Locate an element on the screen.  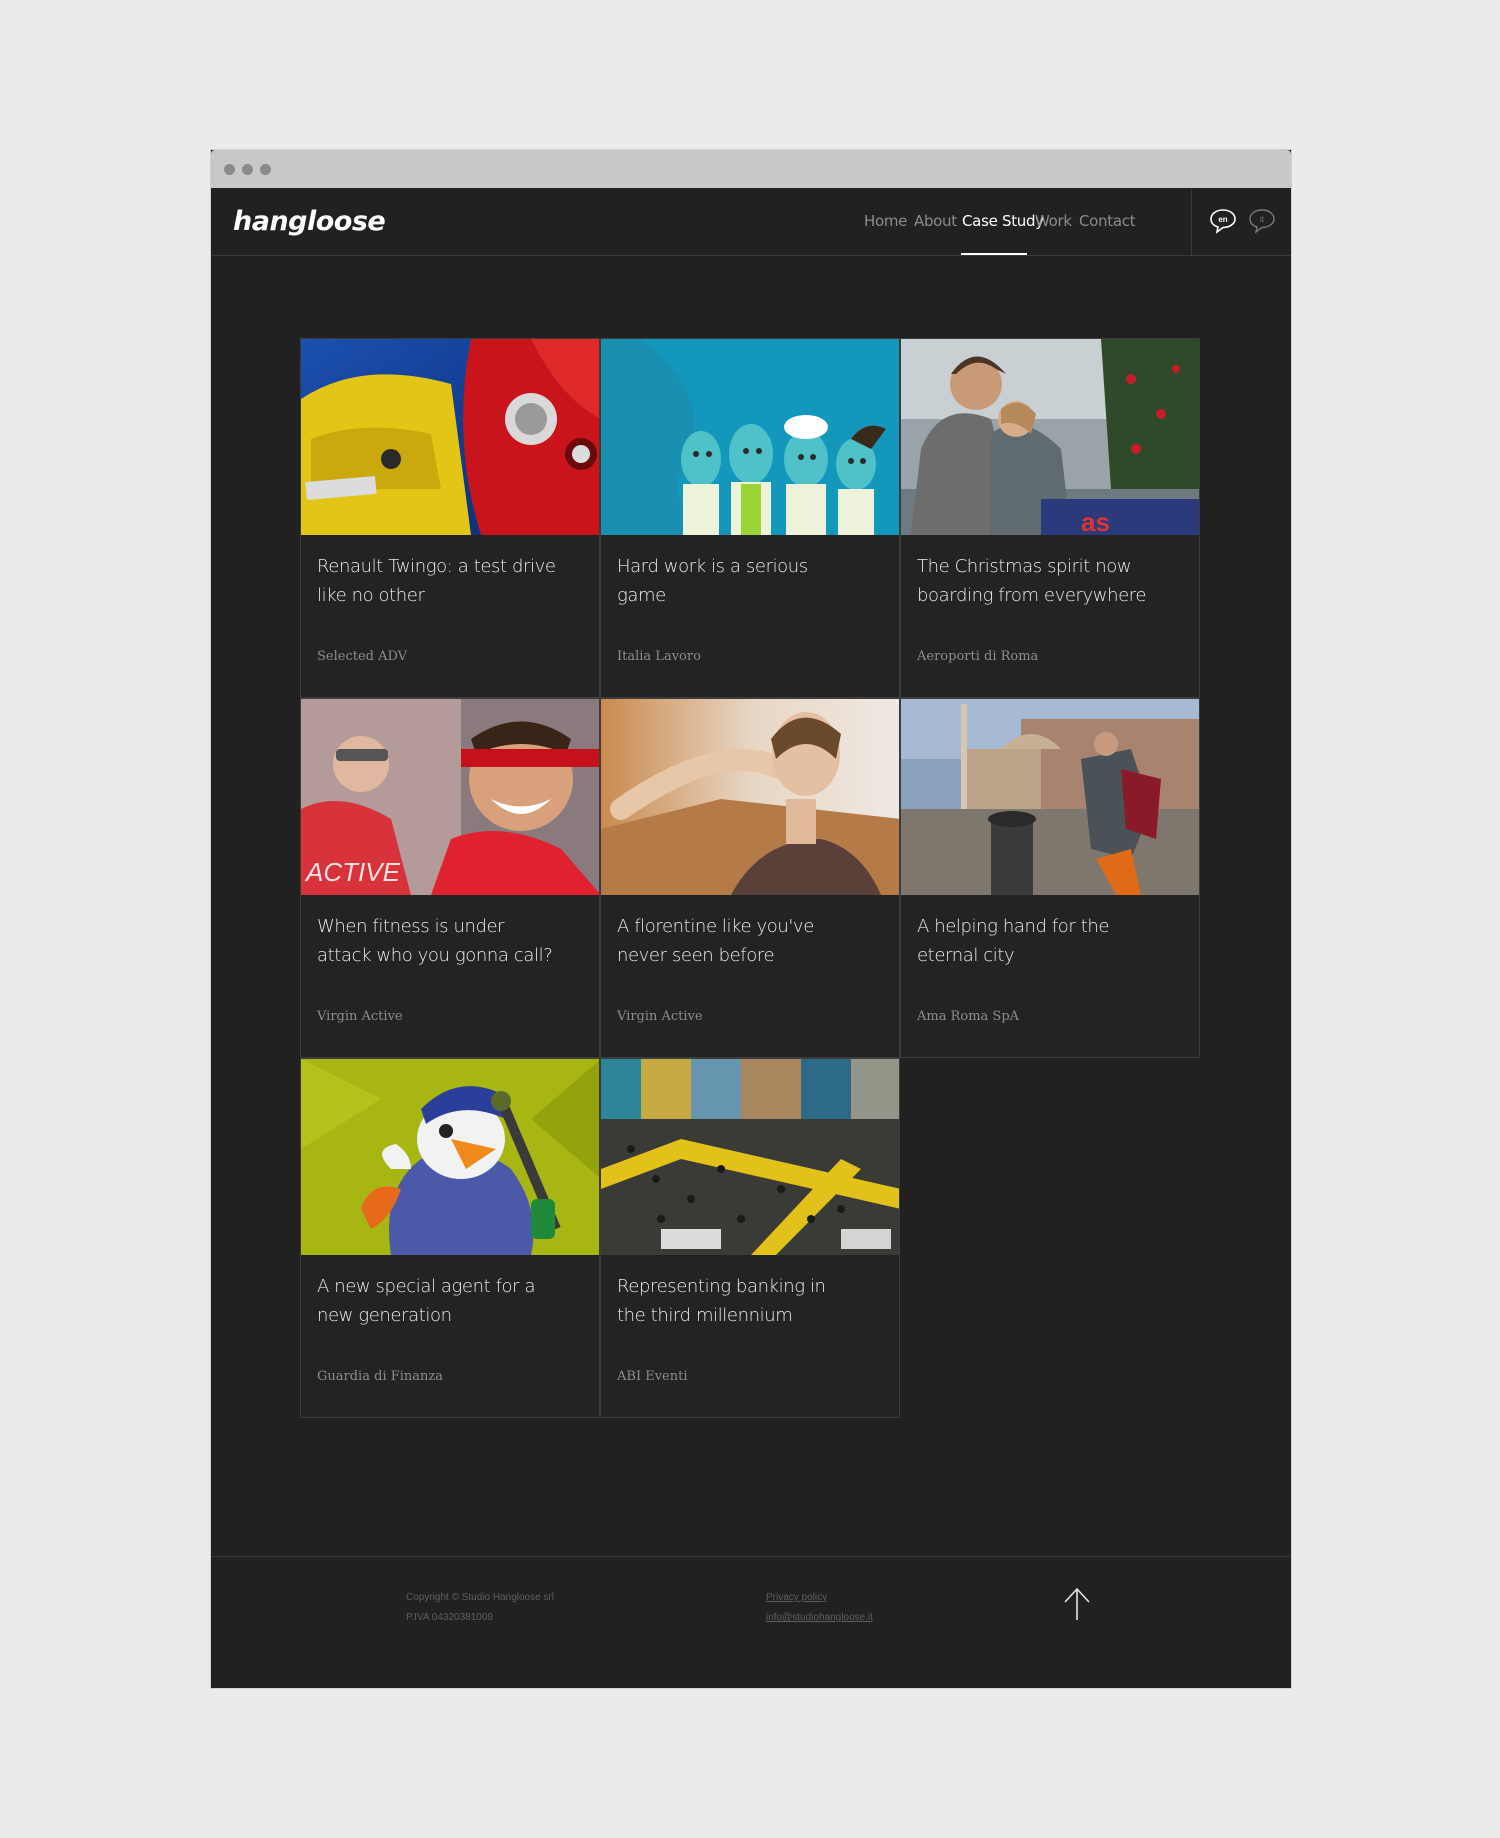
back-to-top-button is located at coordinates (1077, 1604).